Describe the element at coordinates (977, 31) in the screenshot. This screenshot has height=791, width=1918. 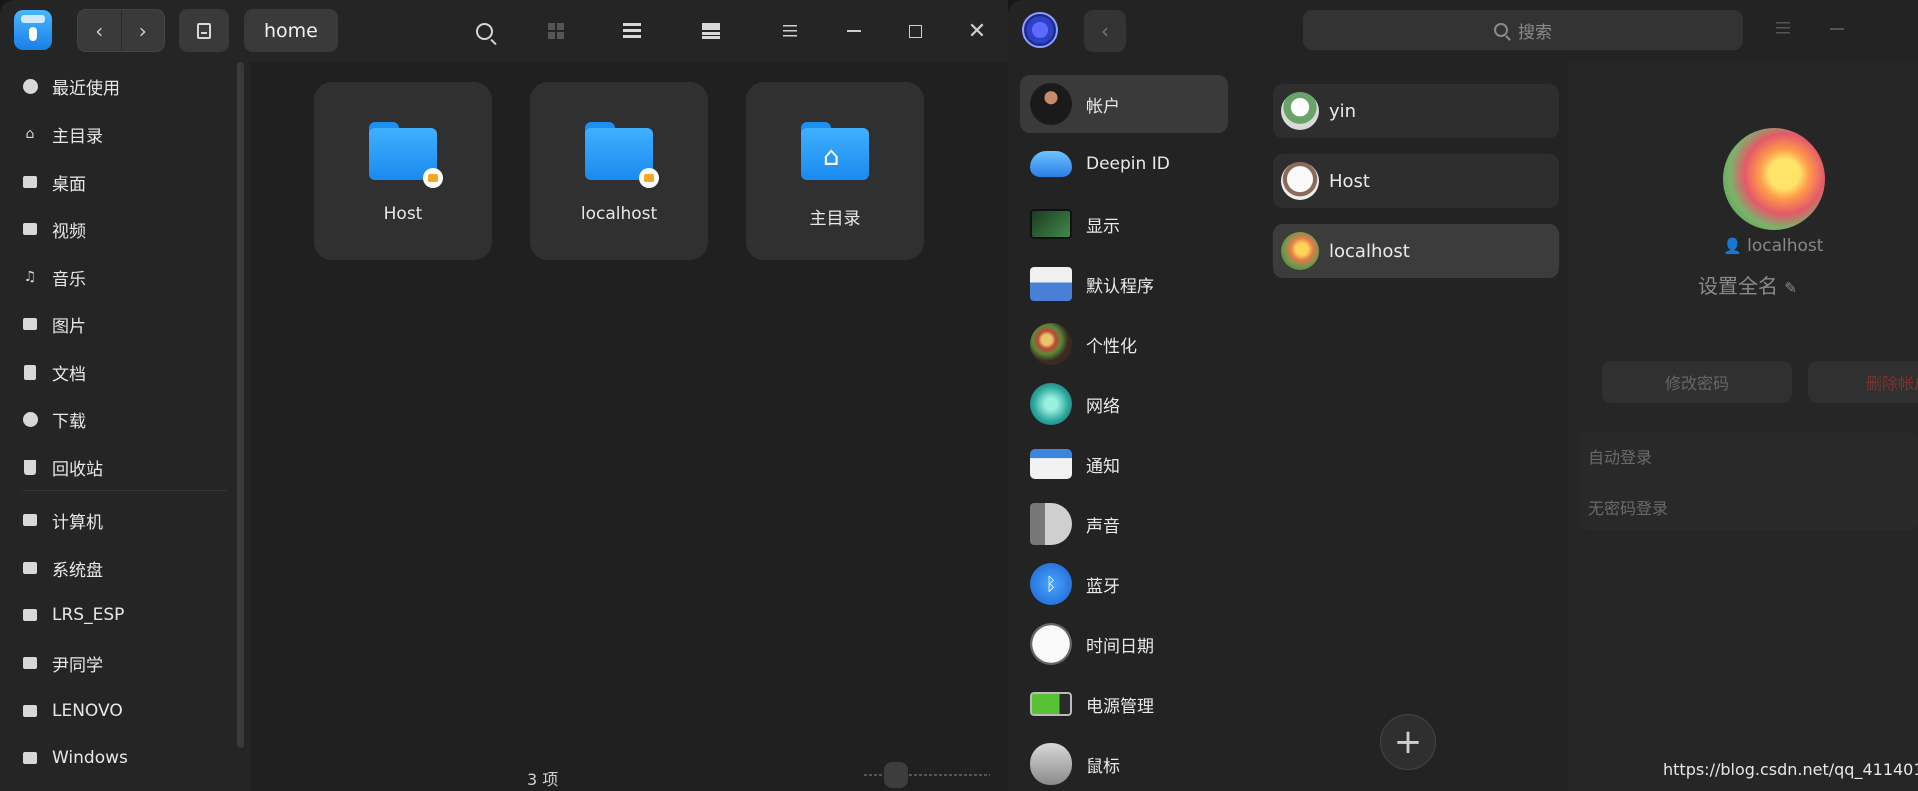
I see `close-button: ✕` at that location.